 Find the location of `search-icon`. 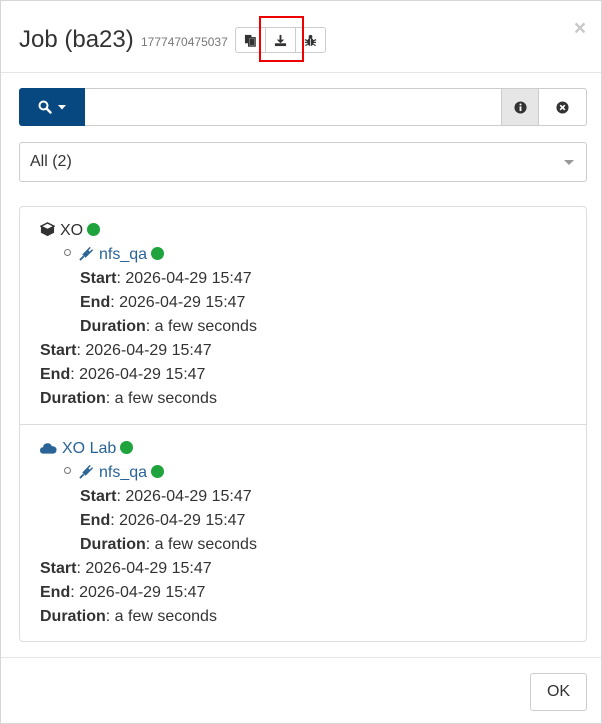

search-icon is located at coordinates (45, 107).